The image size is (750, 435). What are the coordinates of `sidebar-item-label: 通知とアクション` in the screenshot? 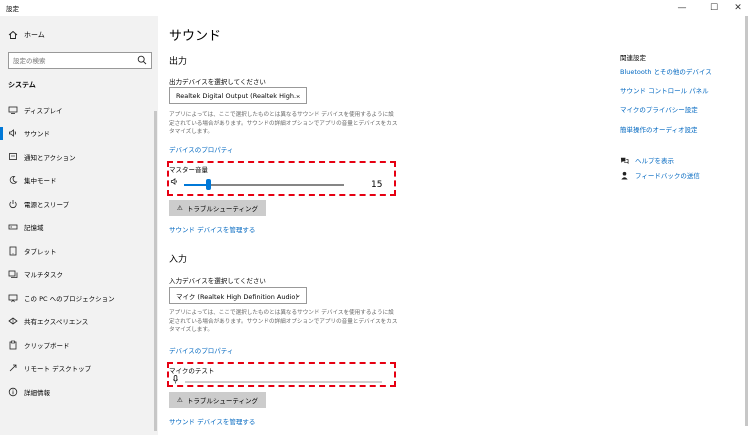 It's located at (50, 157).